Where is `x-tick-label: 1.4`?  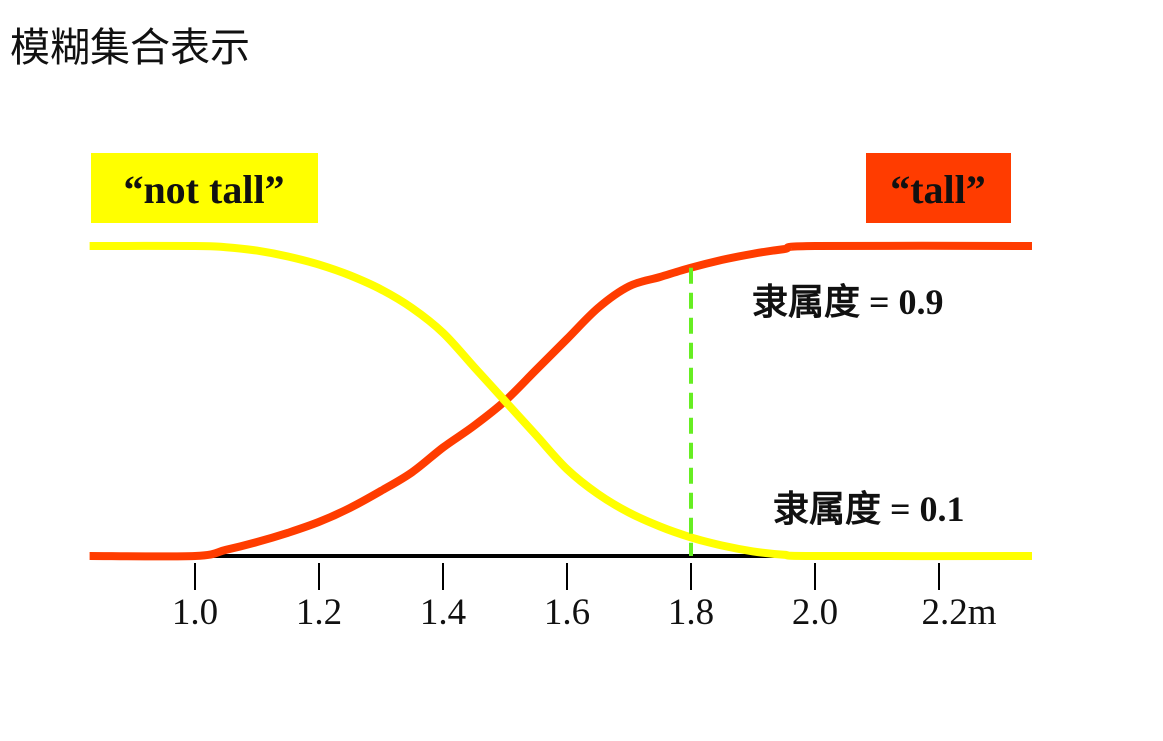 x-tick-label: 1.4 is located at coordinates (443, 612).